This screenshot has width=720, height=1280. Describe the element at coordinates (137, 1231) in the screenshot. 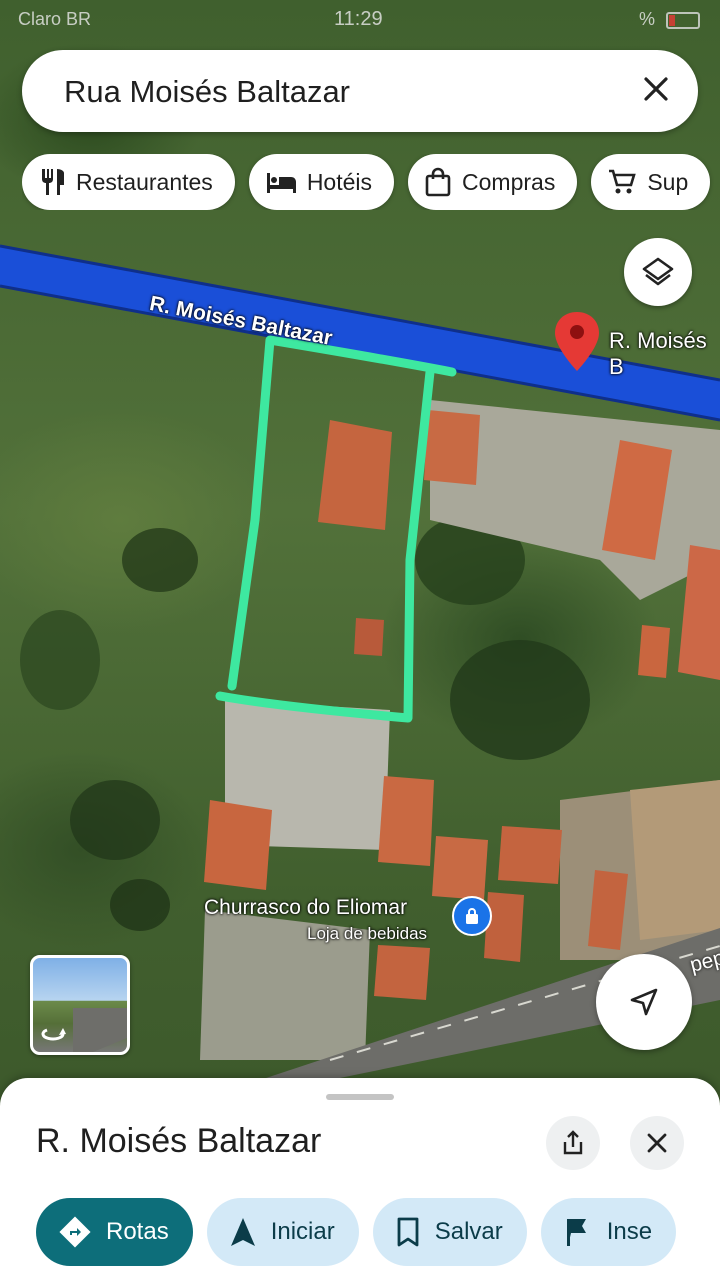

I see `action-label: Rotas` at that location.